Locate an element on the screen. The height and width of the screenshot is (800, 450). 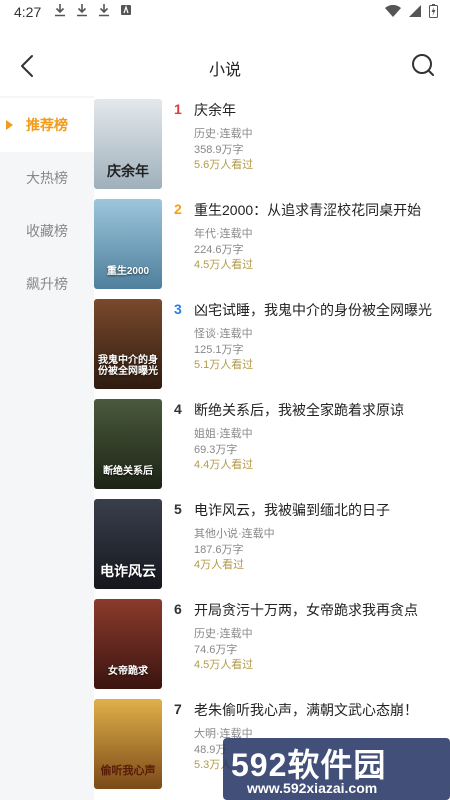
book-title: 老朱偷听我心声，满朝文武心态崩！ is located at coordinates (320, 710).